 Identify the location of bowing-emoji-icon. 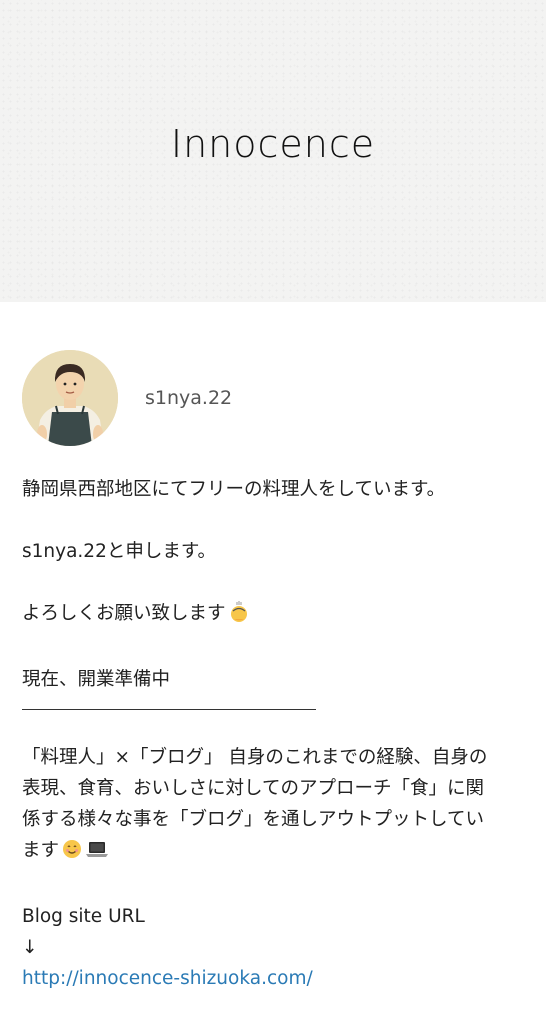
(239, 617).